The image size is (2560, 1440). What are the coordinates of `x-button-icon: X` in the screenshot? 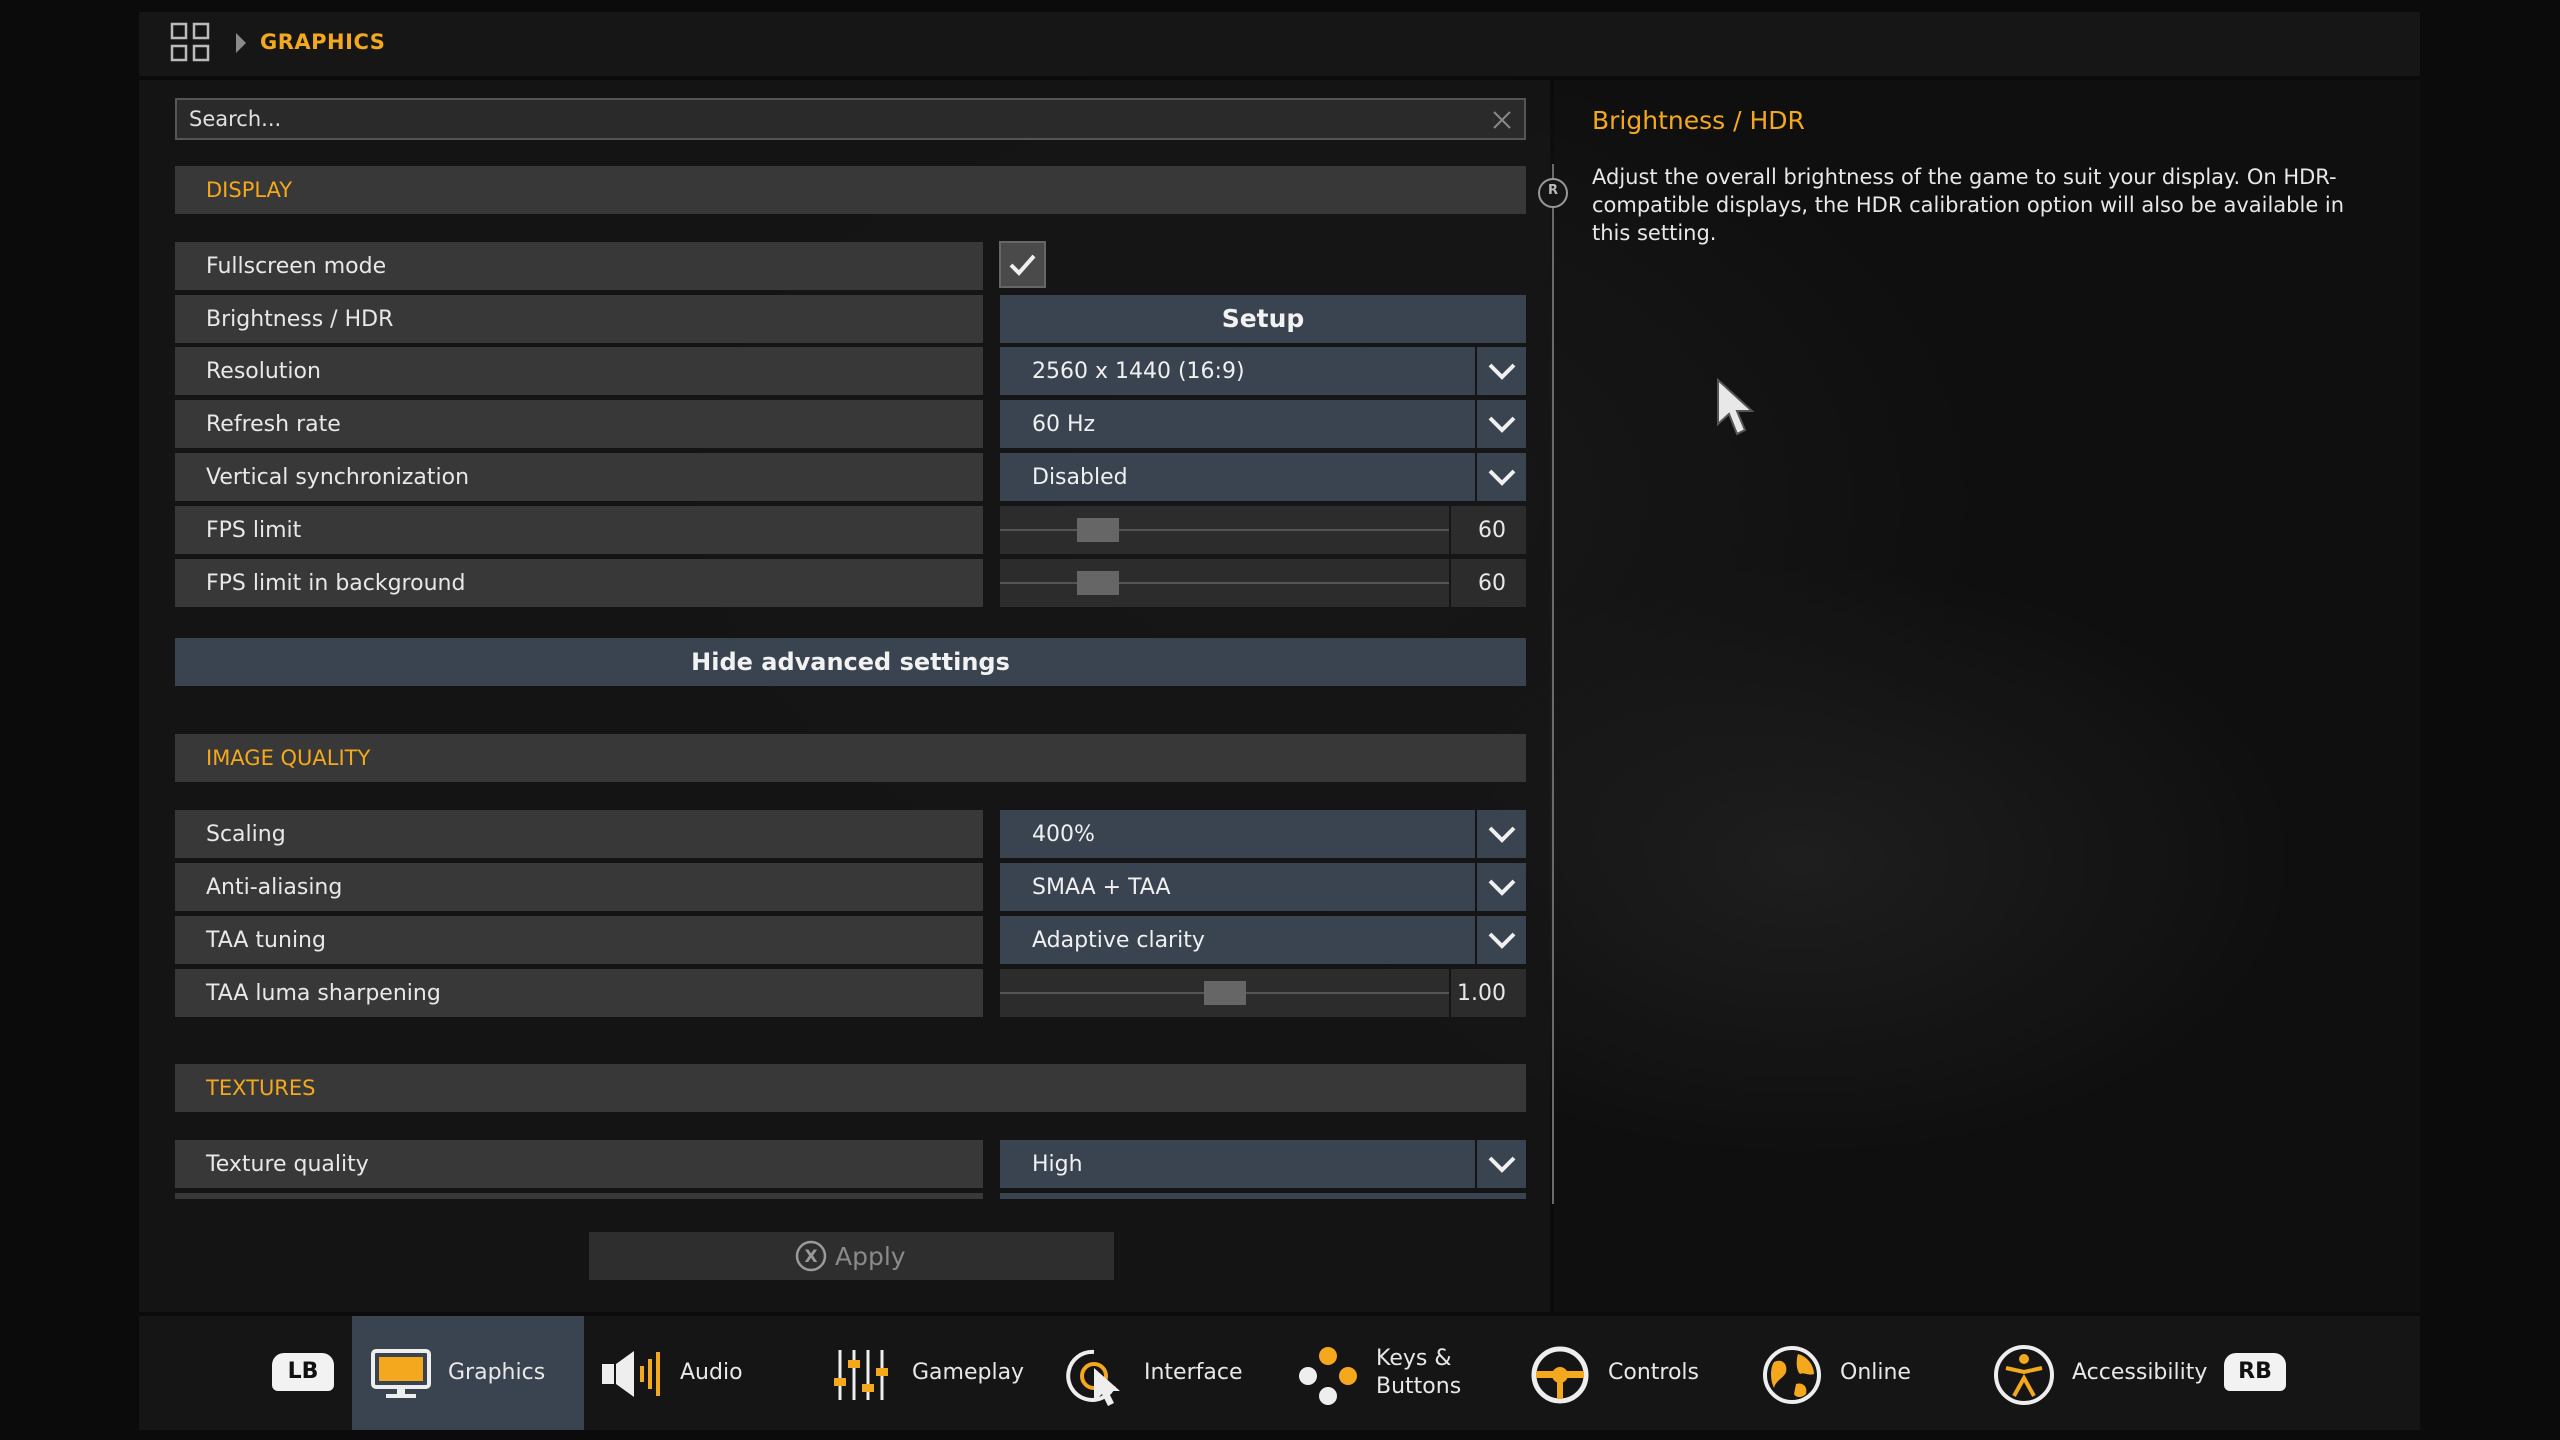 It's located at (811, 1256).